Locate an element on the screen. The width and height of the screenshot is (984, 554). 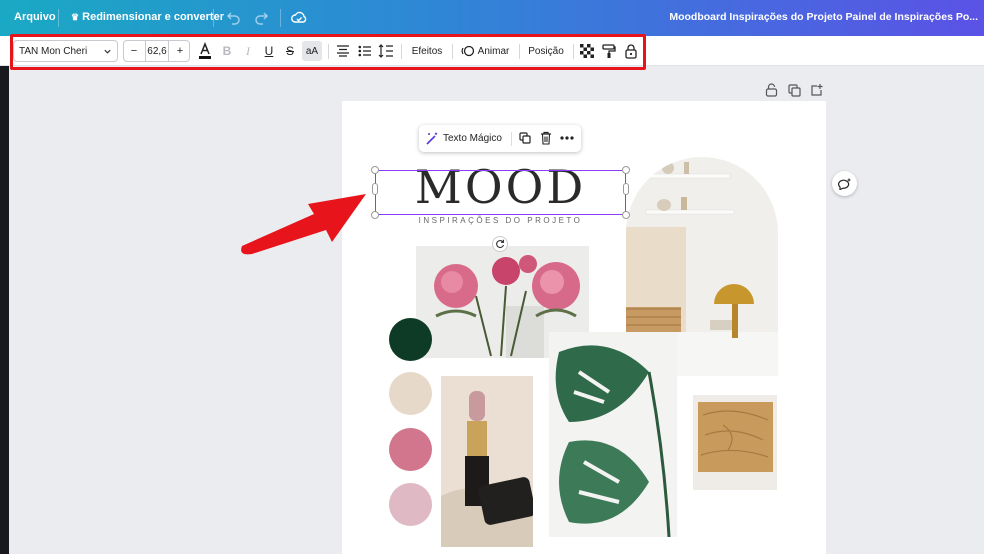
add-comment-button is located at coordinates (844, 183).